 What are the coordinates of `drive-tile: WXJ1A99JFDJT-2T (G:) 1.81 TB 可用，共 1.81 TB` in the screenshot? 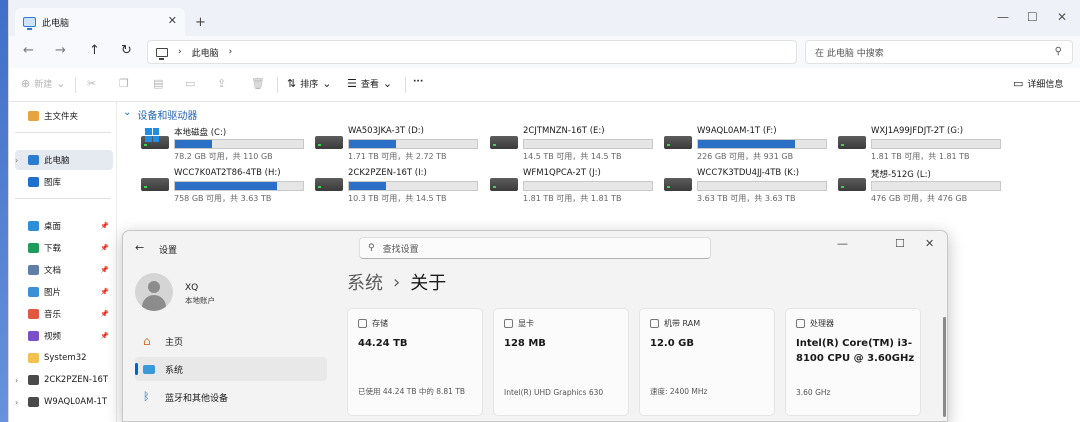 It's located at (919, 142).